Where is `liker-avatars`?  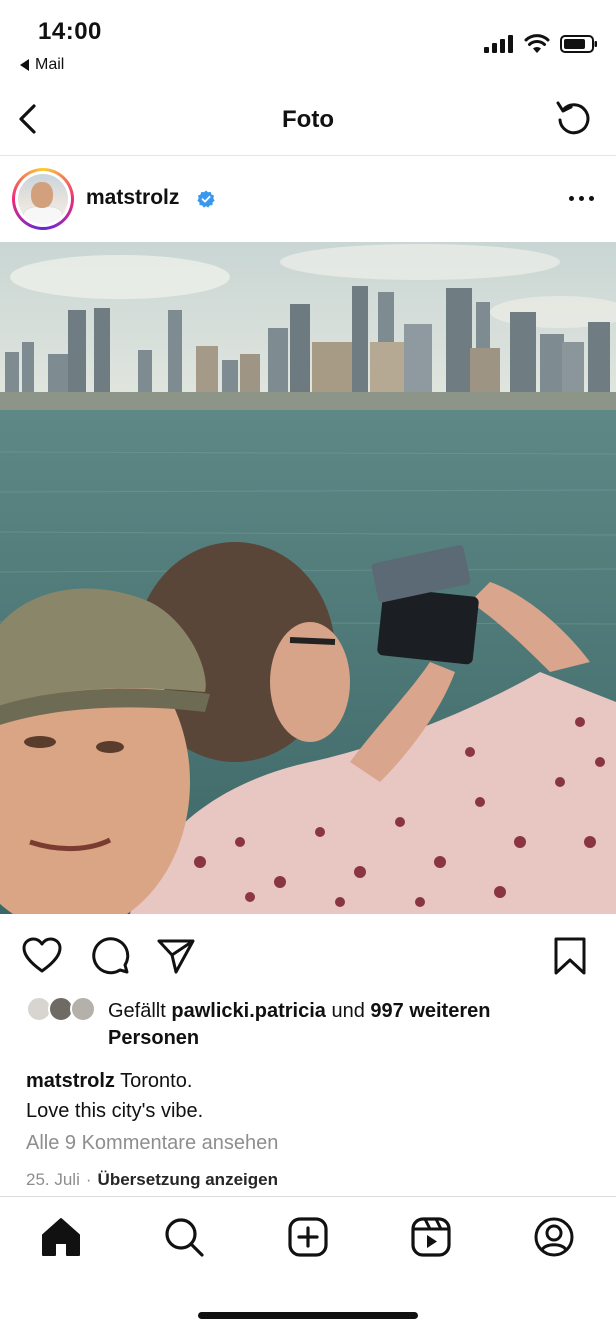 liker-avatars is located at coordinates (64, 1010).